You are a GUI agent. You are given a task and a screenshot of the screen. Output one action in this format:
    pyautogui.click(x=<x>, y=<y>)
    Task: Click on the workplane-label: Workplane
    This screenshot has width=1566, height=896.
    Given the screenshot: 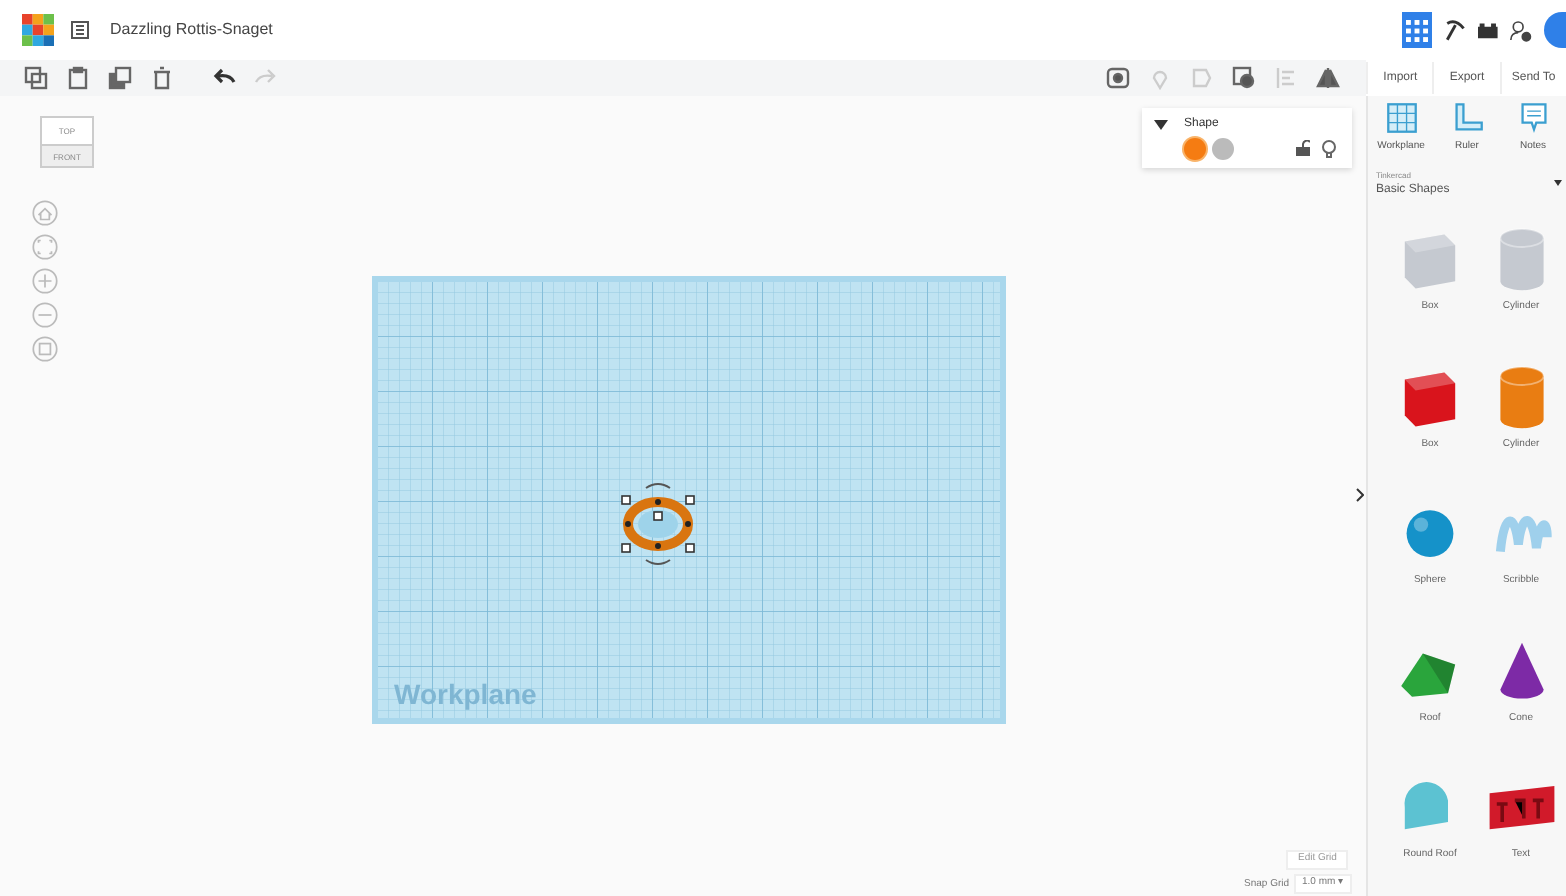 What is the action you would take?
    pyautogui.click(x=465, y=695)
    